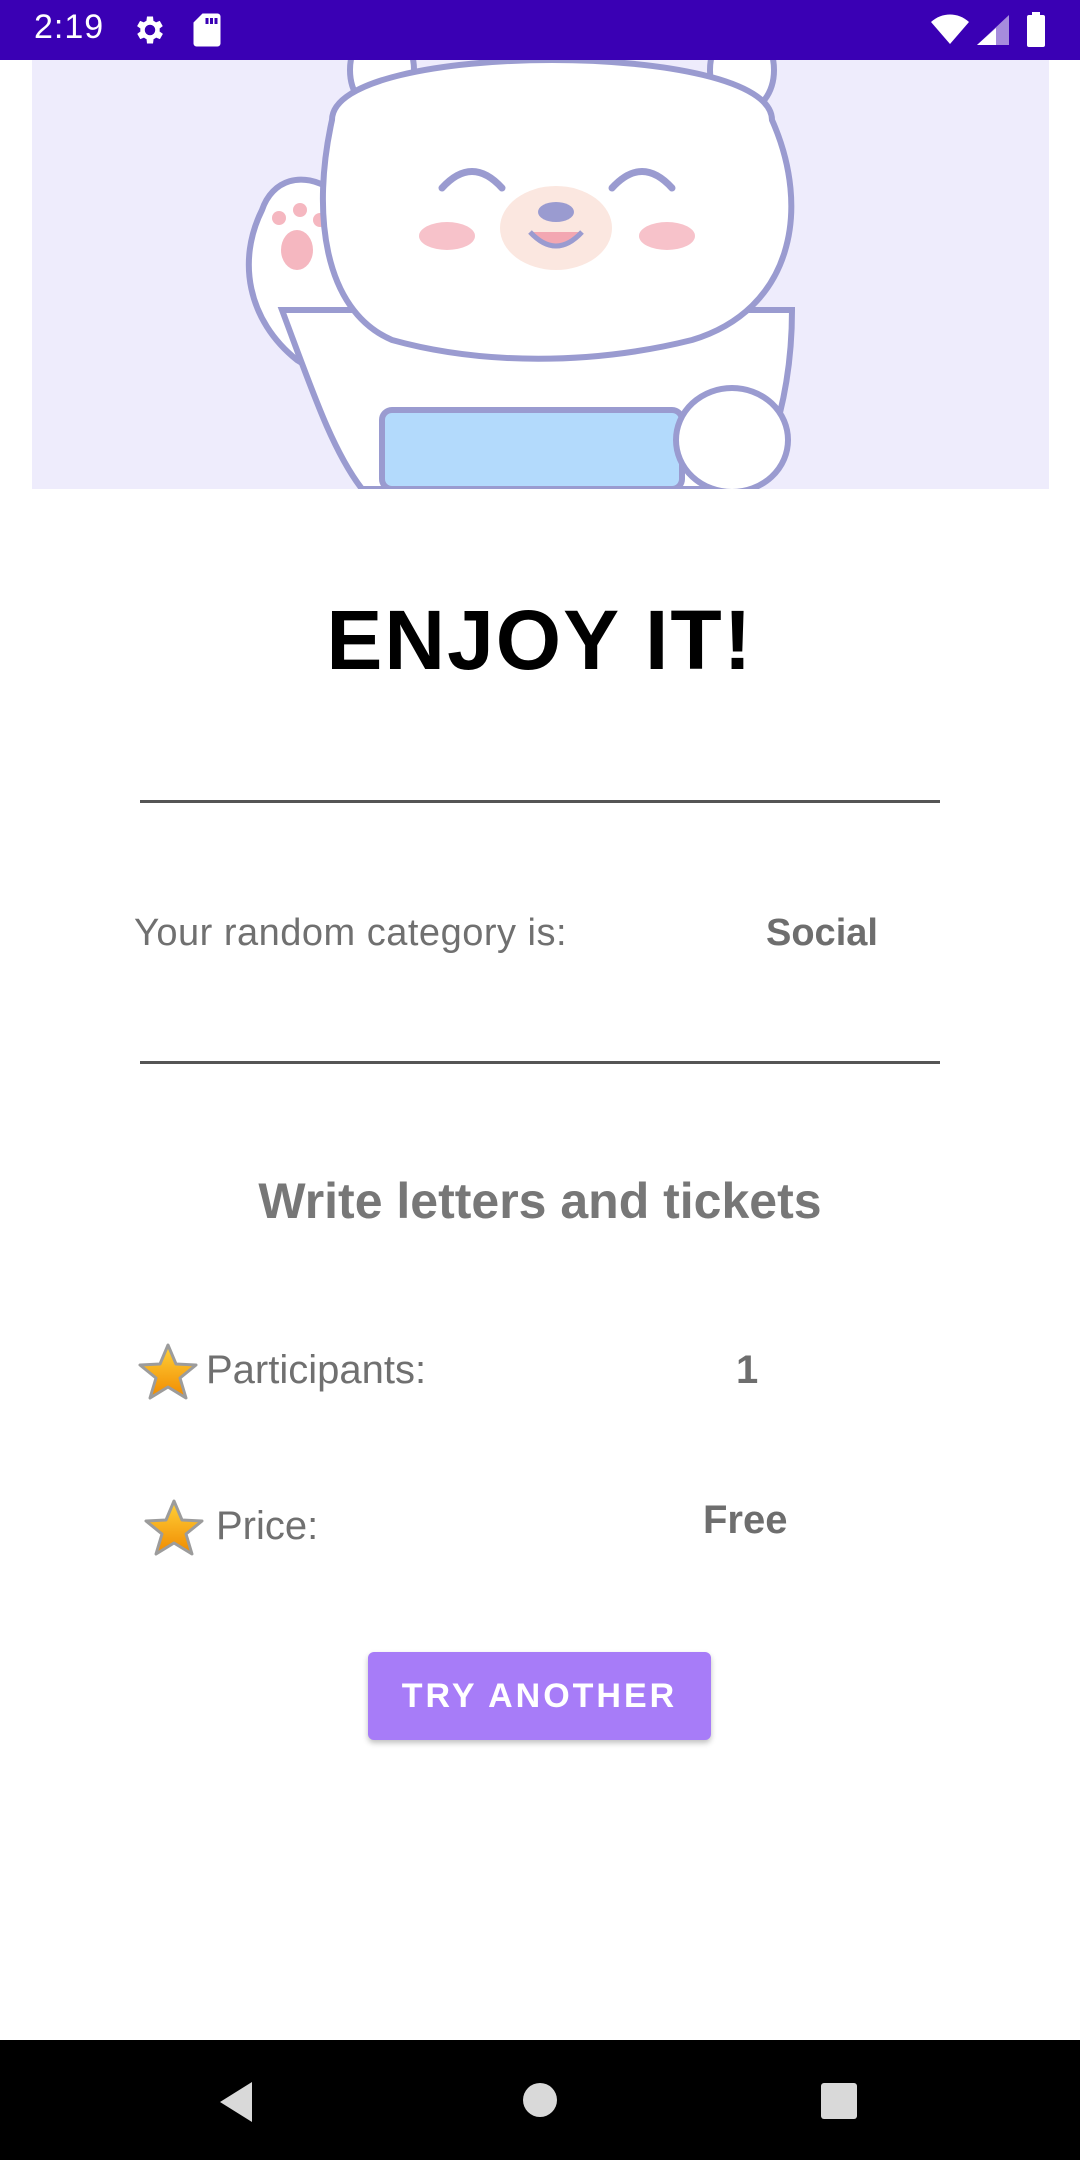 The width and height of the screenshot is (1080, 2160). What do you see at coordinates (351, 933) in the screenshot?
I see `category-label: Your random category is:` at bounding box center [351, 933].